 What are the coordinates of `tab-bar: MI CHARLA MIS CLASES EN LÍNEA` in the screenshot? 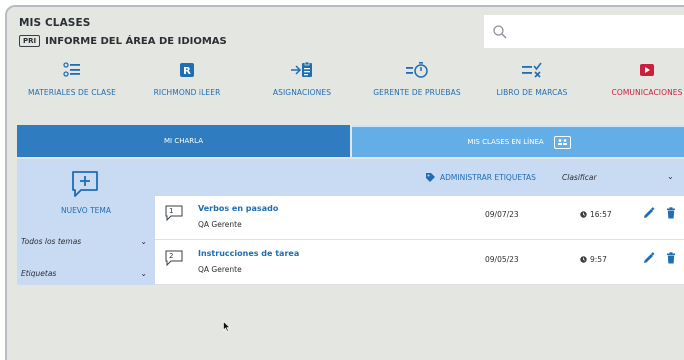 It's located at (350, 141).